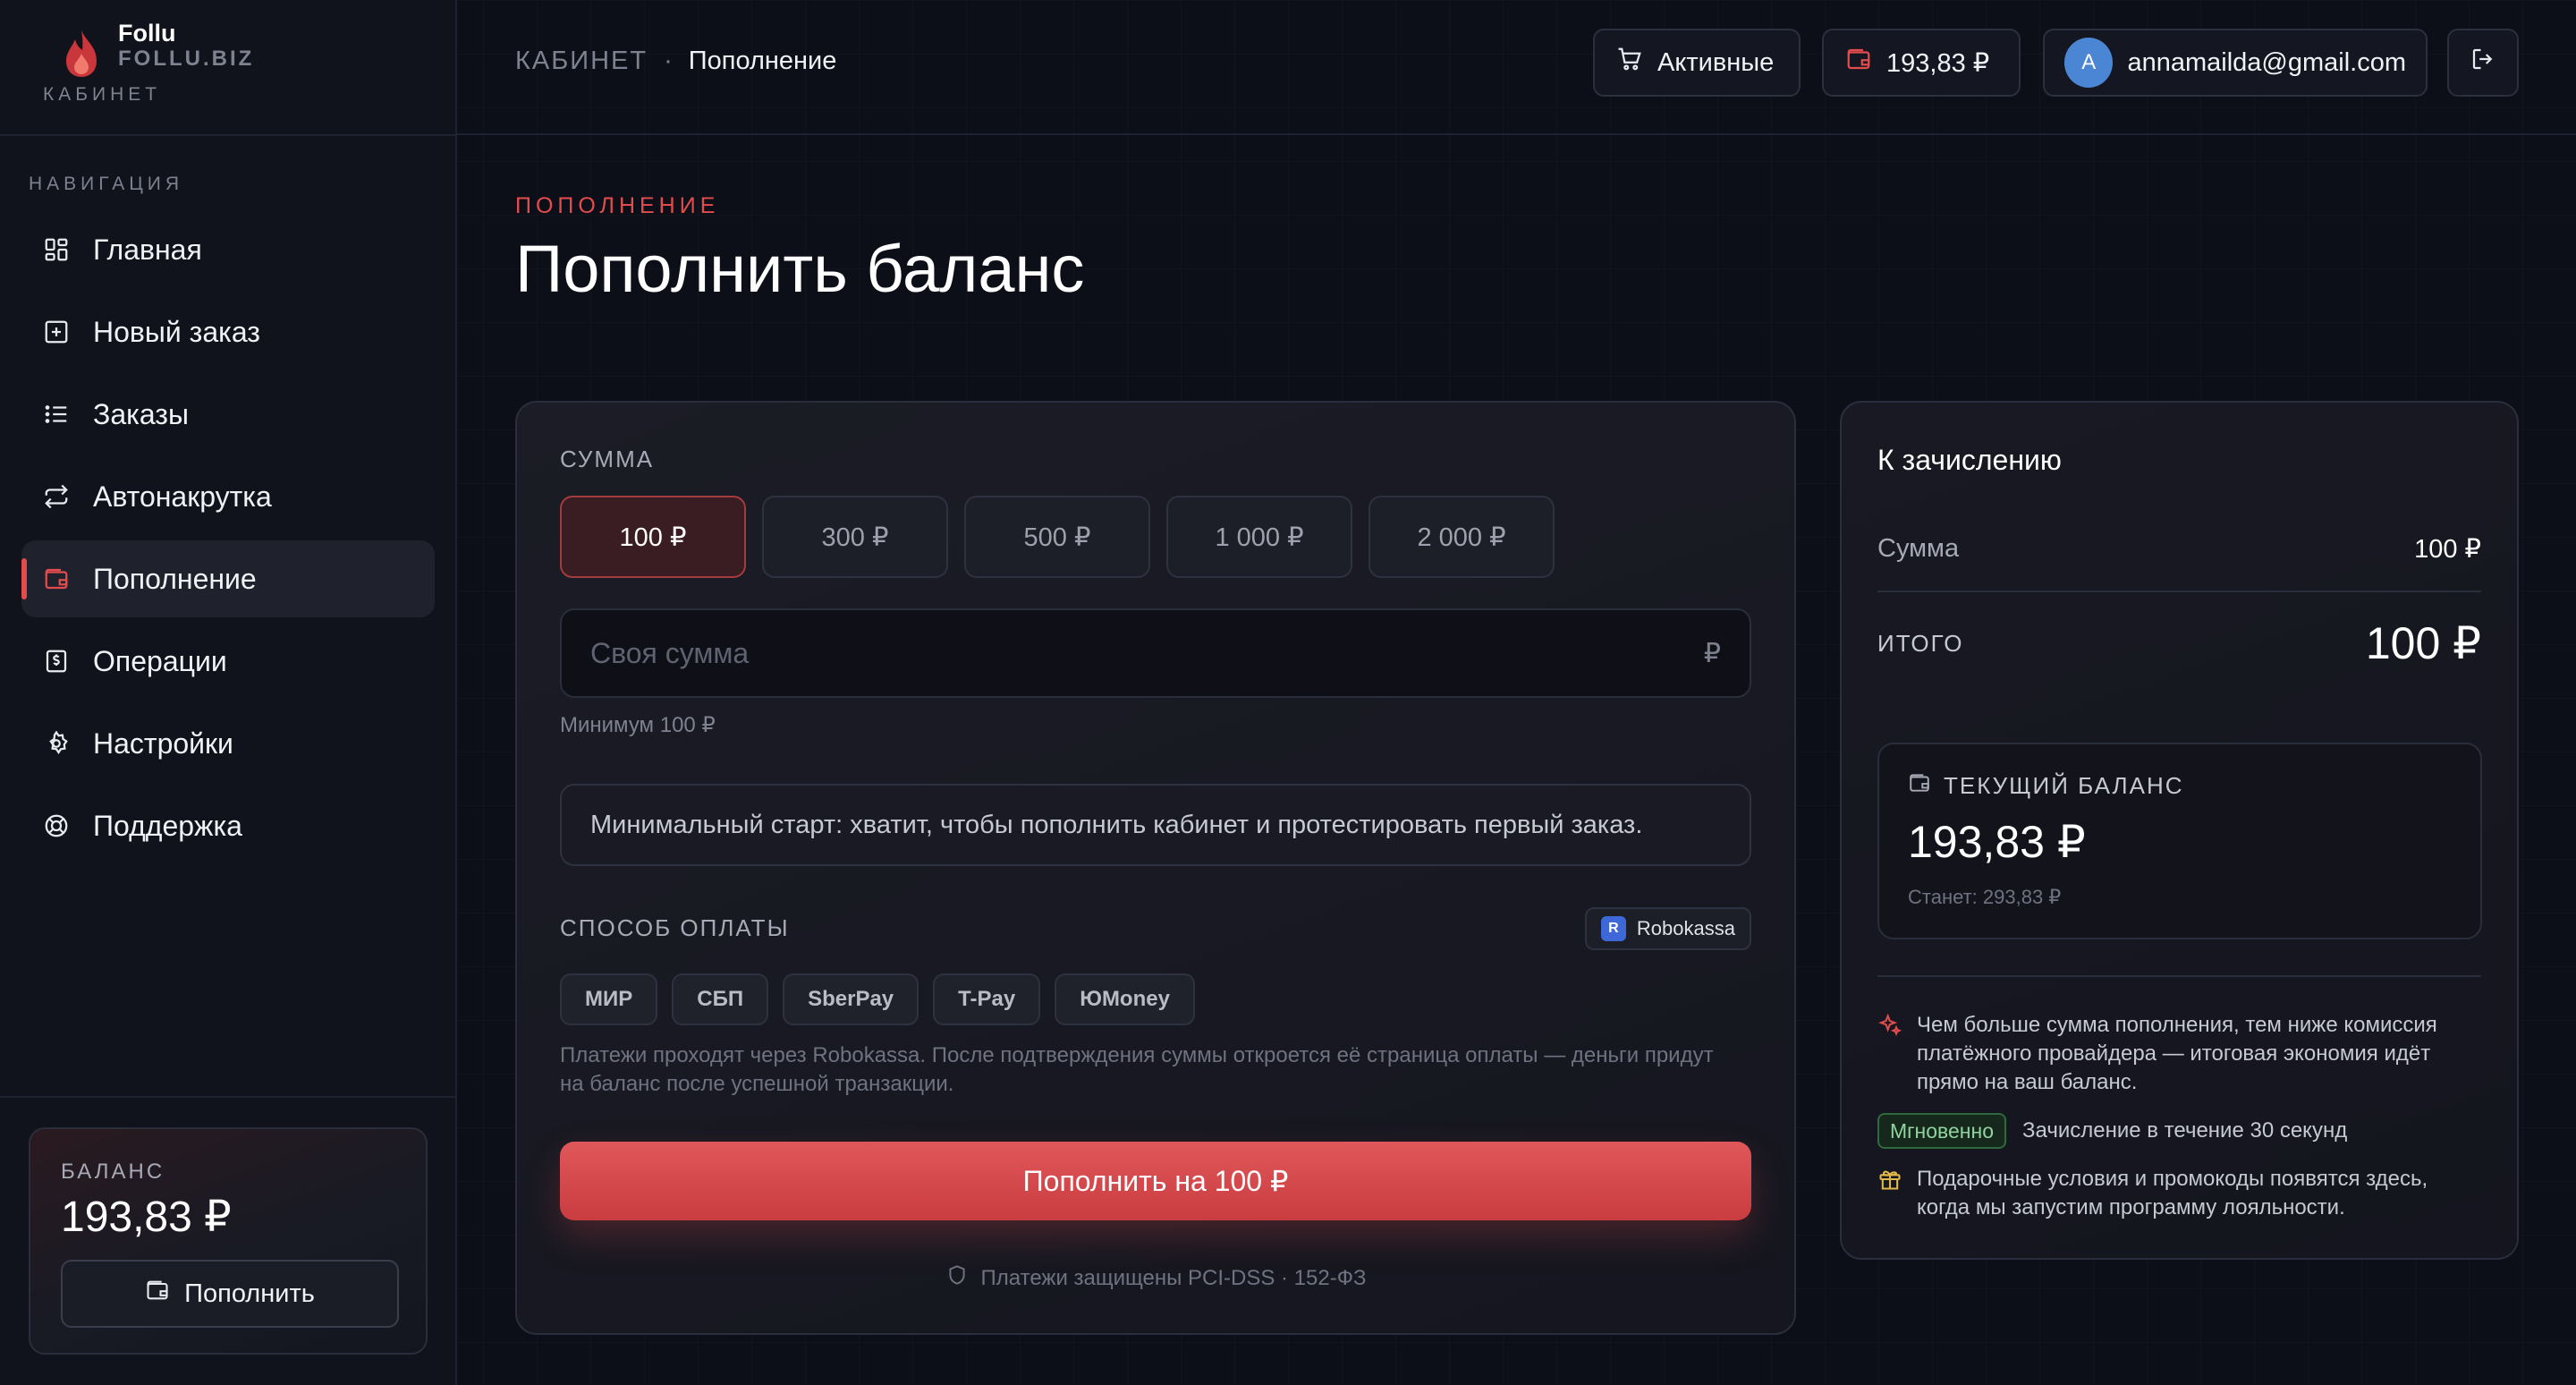 This screenshot has width=2576, height=1385. I want to click on active-orders-label: Активные, so click(1716, 62).